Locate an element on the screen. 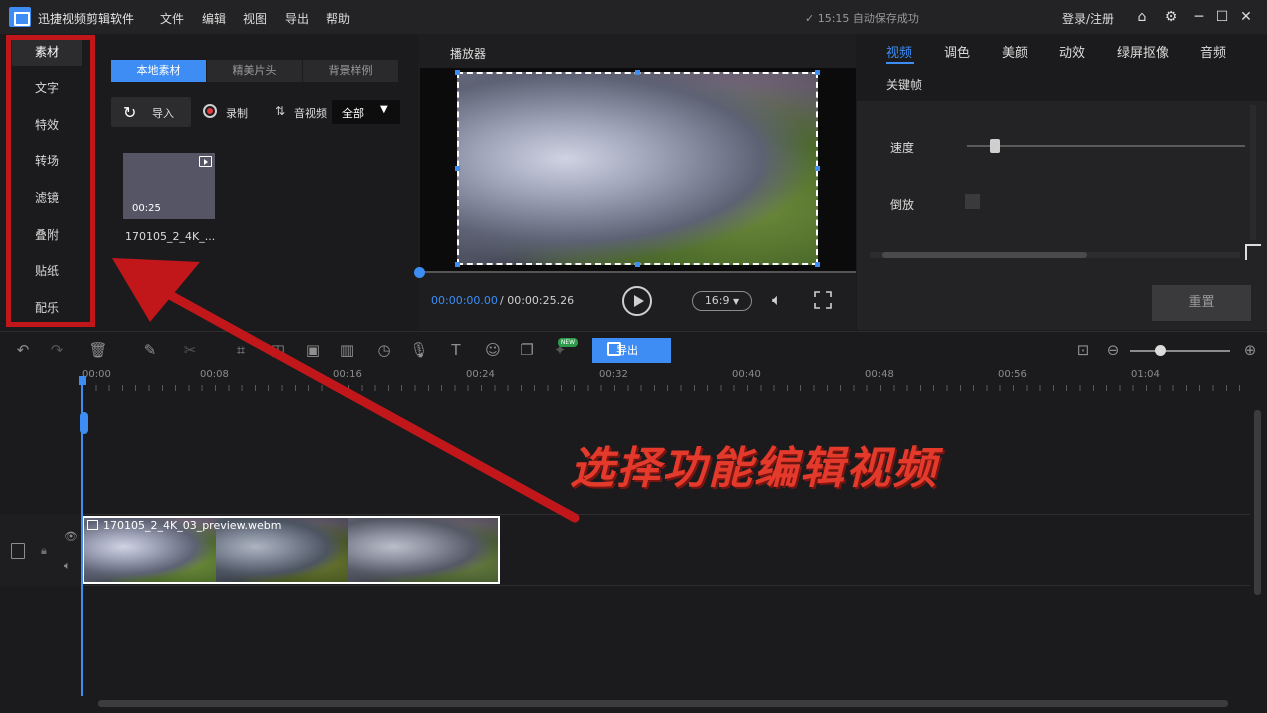 The image size is (1267, 713). playback-progress-knob is located at coordinates (419, 272).